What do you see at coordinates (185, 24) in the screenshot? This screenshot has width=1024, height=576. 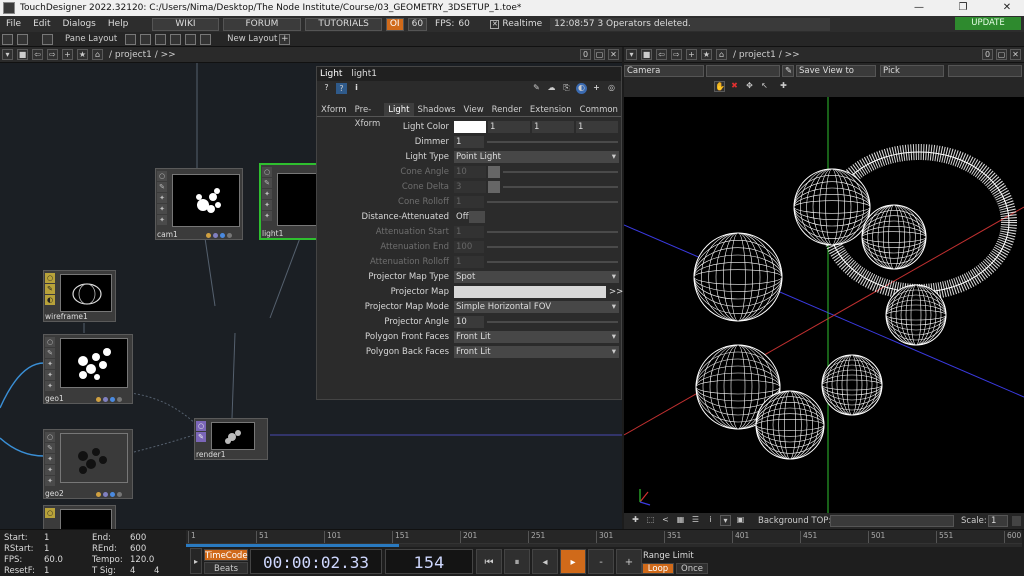 I see `wiki-button: WIKI` at bounding box center [185, 24].